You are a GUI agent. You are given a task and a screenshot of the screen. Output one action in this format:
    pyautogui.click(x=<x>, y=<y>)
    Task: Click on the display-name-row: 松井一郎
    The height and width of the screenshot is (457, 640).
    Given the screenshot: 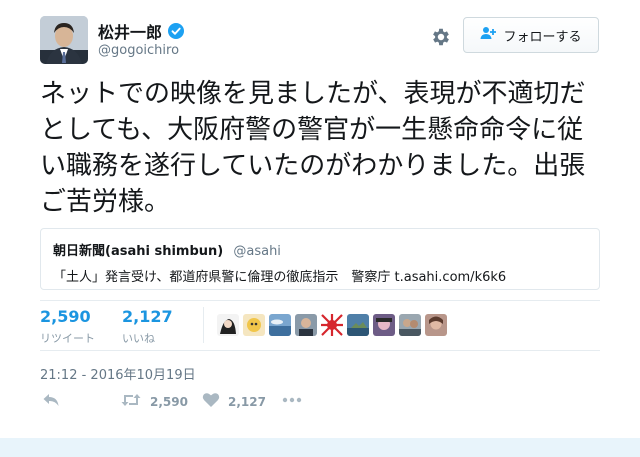 What is the action you would take?
    pyautogui.click(x=141, y=31)
    